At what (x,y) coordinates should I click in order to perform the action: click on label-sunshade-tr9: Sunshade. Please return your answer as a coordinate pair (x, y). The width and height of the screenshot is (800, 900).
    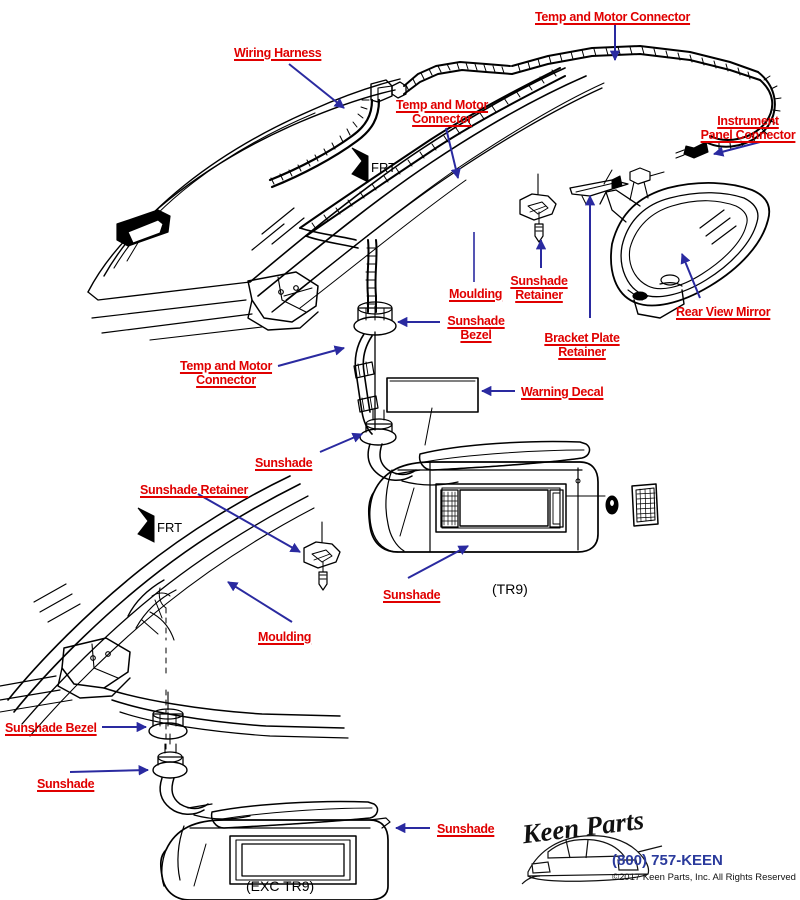
    Looking at the image, I should click on (412, 595).